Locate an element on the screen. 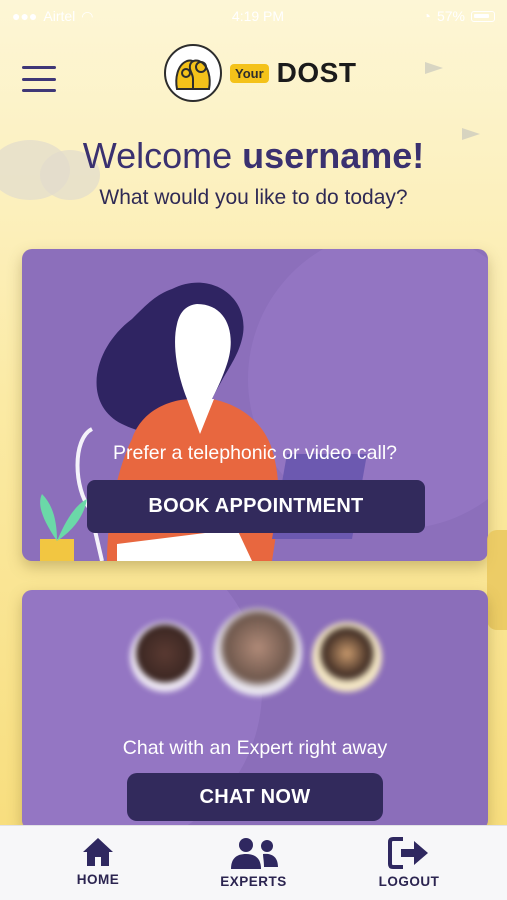 The height and width of the screenshot is (900, 507). logo-your: Your is located at coordinates (249, 73).